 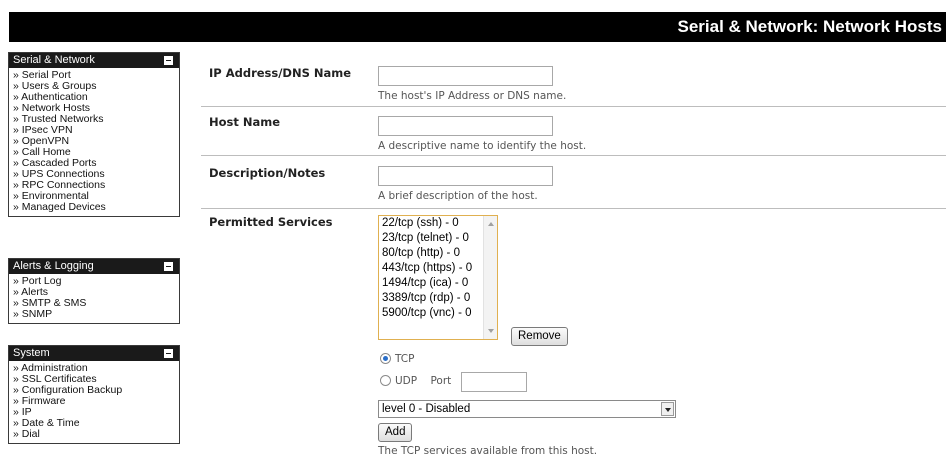 What do you see at coordinates (527, 409) in the screenshot?
I see `level-select: level 0 - Disabled` at bounding box center [527, 409].